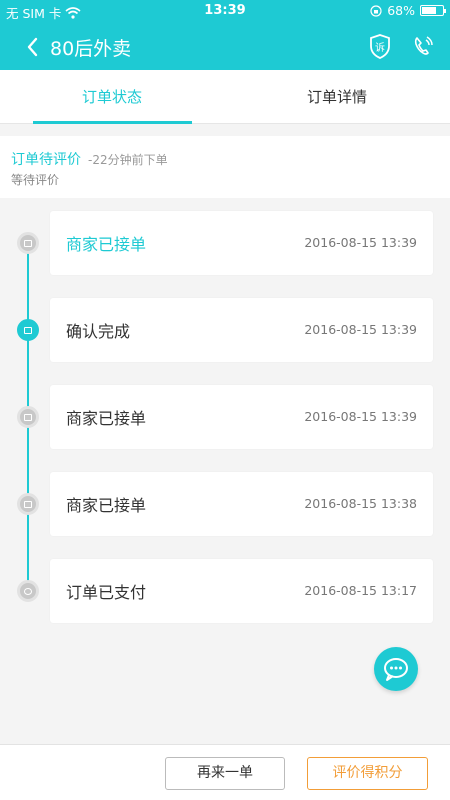  I want to click on chevron-left-icon, so click(32, 47).